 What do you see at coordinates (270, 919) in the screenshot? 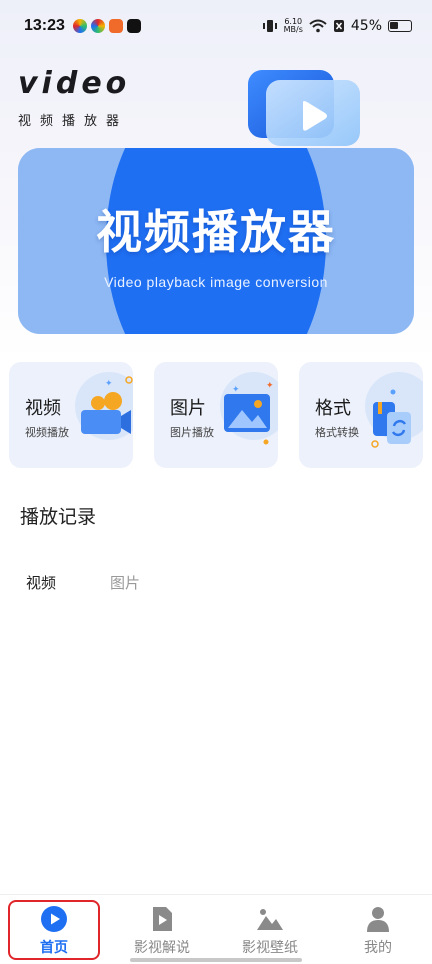
I see `mountain-image-icon` at bounding box center [270, 919].